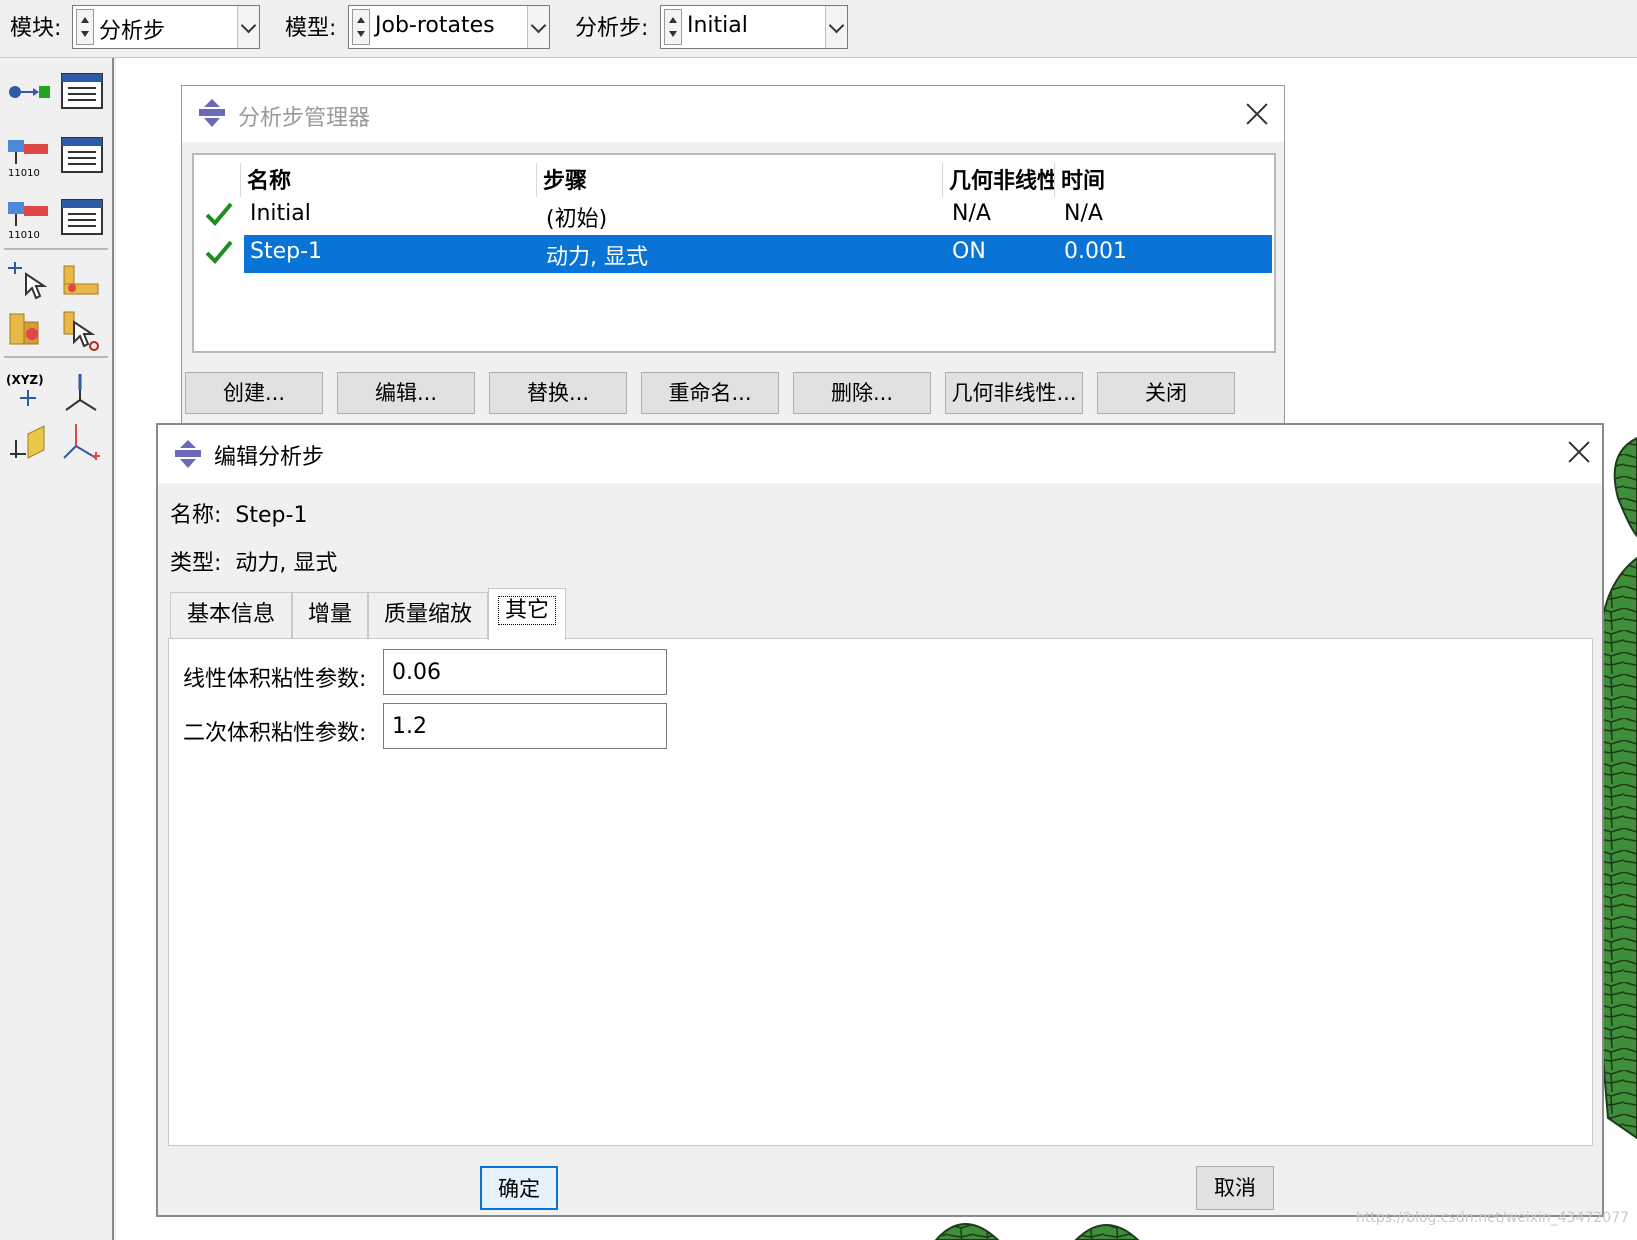  I want to click on module-label: 模块:, so click(36, 28).